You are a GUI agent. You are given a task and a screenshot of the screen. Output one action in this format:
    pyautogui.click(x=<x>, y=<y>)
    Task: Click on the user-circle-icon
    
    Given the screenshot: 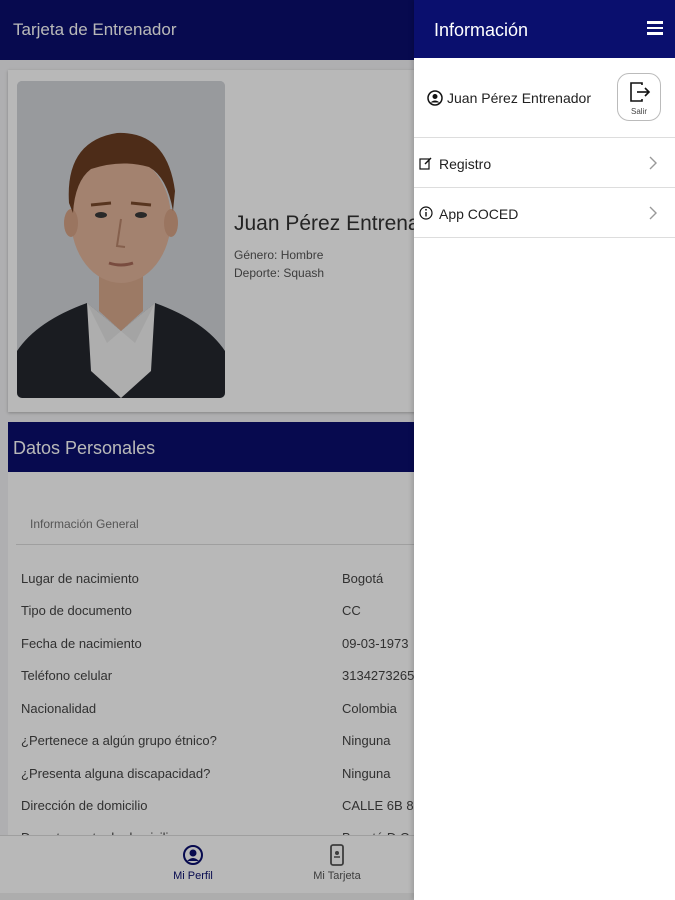 What is the action you would take?
    pyautogui.click(x=435, y=98)
    